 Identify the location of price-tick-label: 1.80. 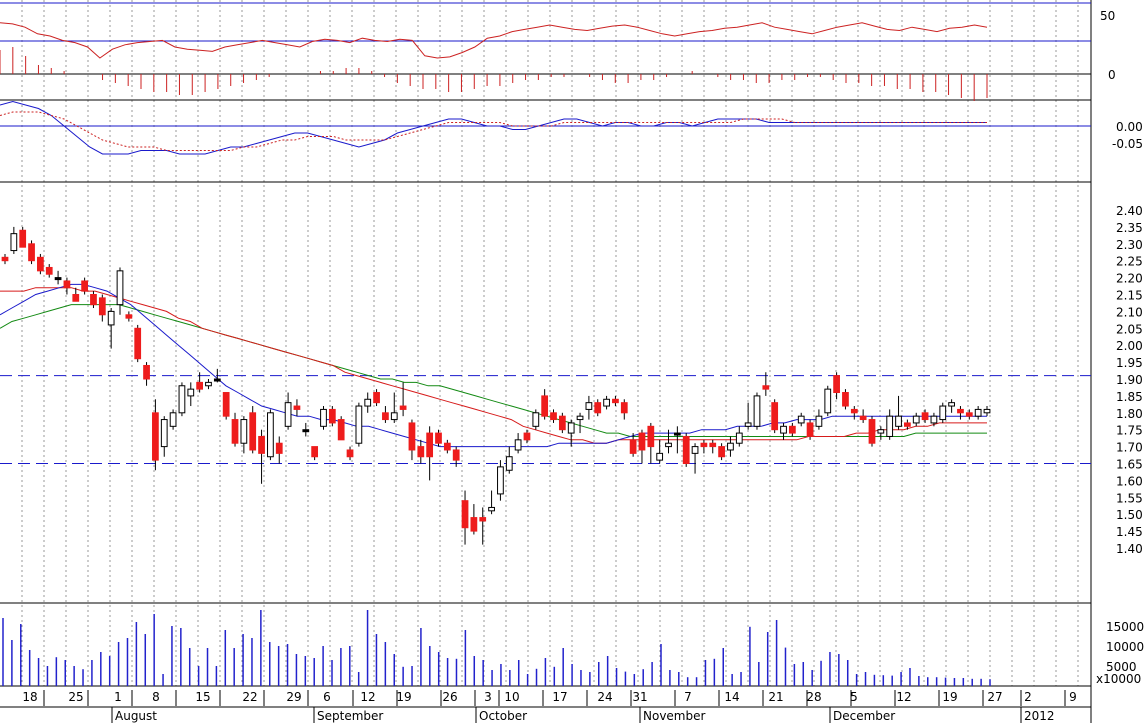
(1129, 414).